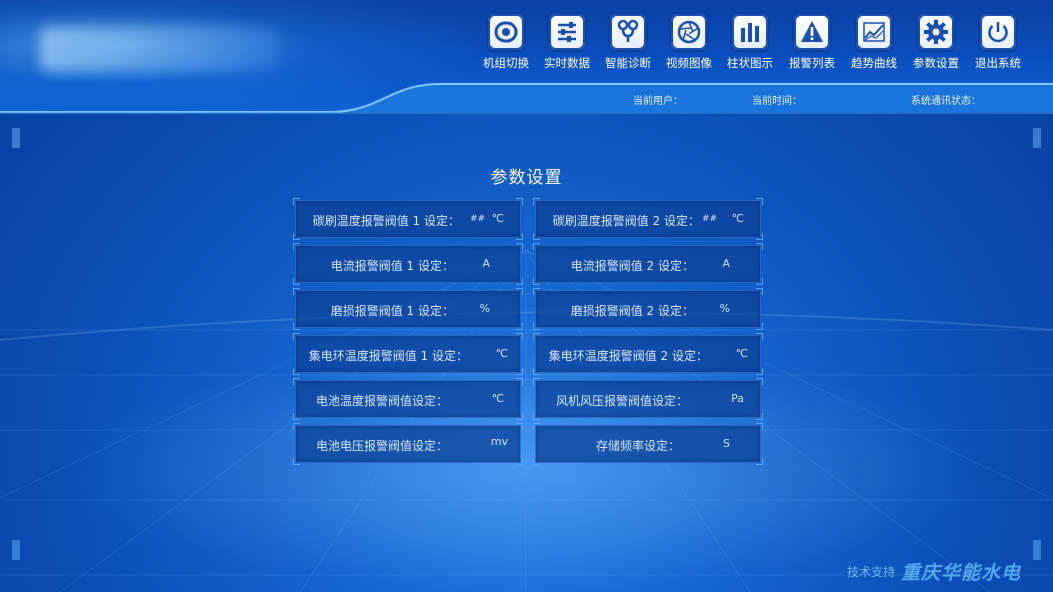 This screenshot has height=592, width=1053. I want to click on toolbar-video: 视频图像, so click(689, 42).